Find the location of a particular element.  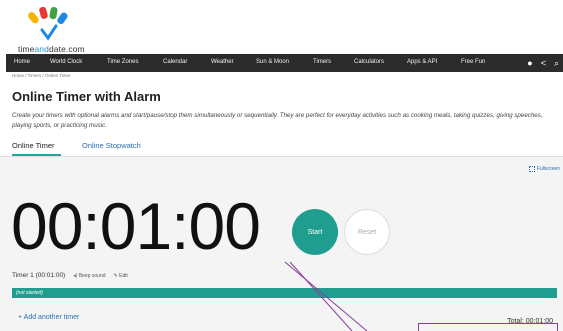

tab-online-stopwatch: Online Stopwatch is located at coordinates (111, 145).